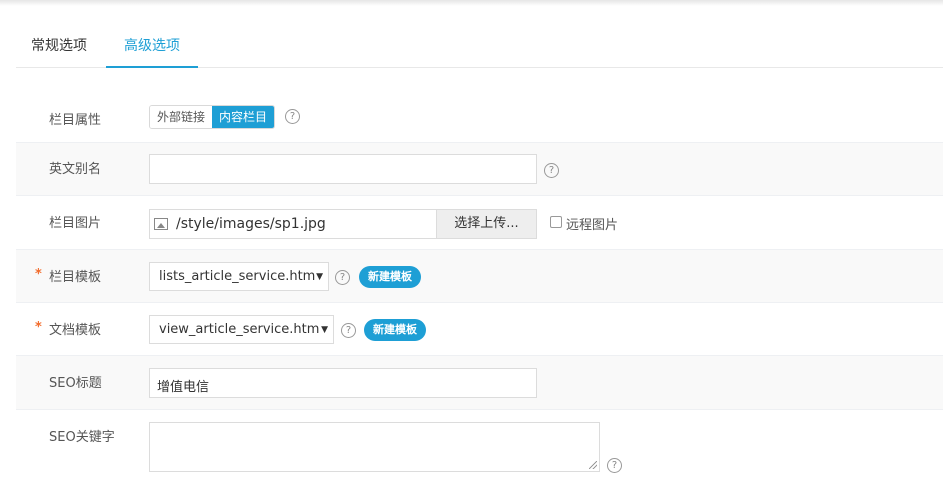 This screenshot has width=943, height=480. I want to click on form-row-image: 栏目图片 /style/images/sp1.jpg 选择上传... 远程图片, so click(479, 223).